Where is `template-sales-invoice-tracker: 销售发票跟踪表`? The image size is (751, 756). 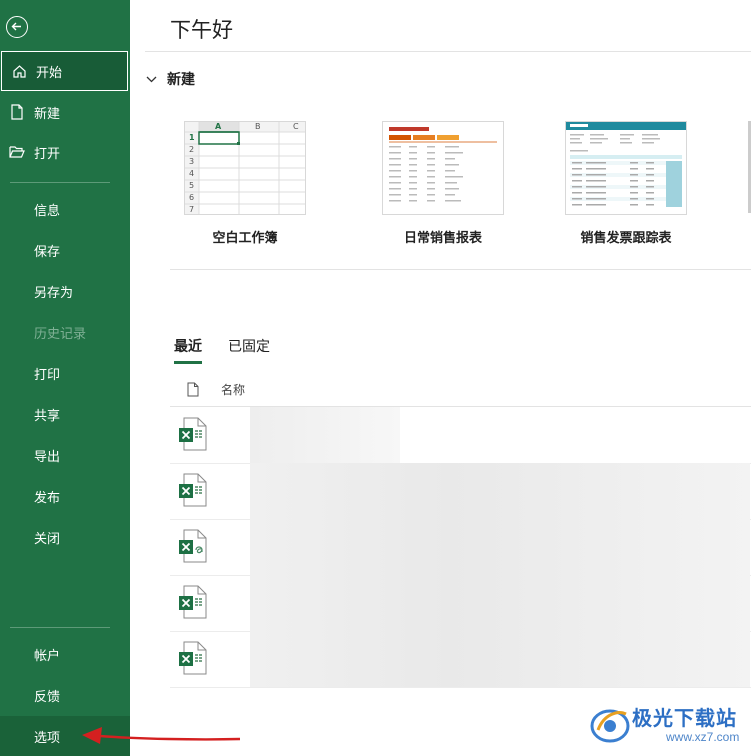 template-sales-invoice-tracker: 销售发票跟踪表 is located at coordinates (626, 183).